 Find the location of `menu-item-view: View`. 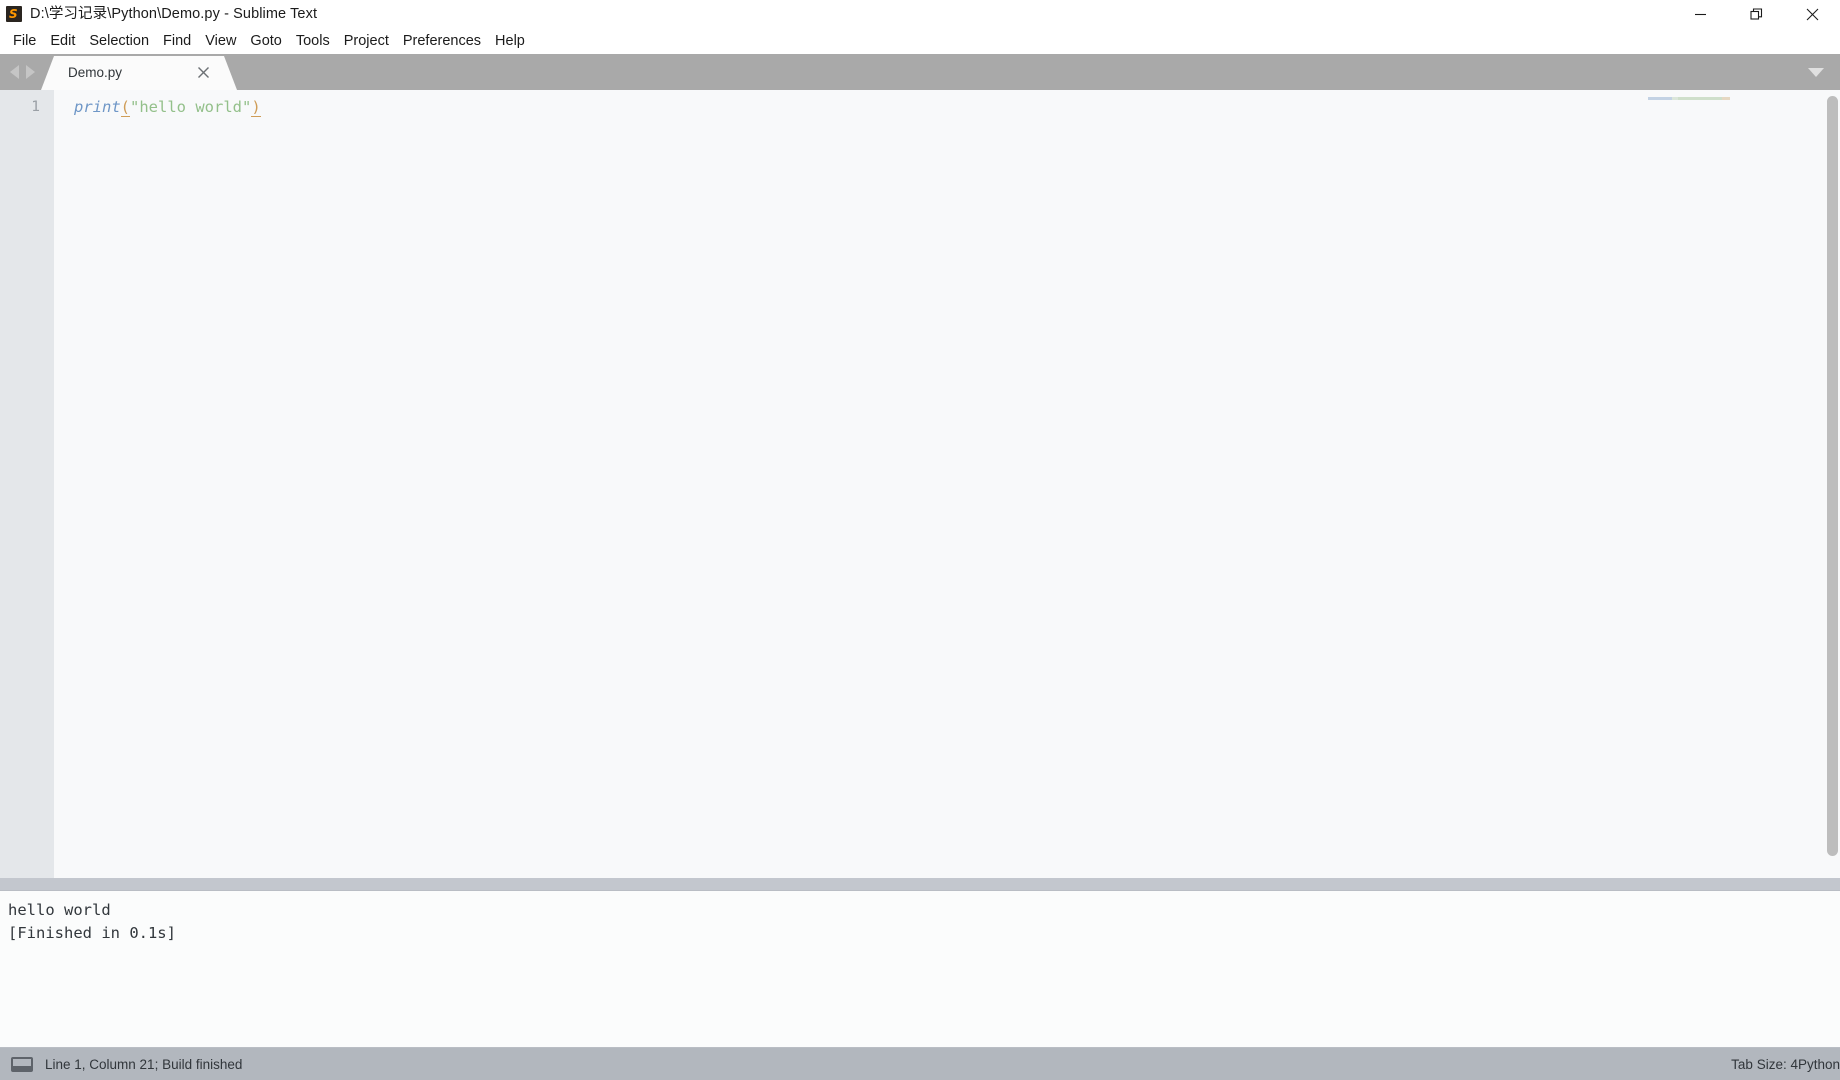

menu-item-view: View is located at coordinates (220, 41).